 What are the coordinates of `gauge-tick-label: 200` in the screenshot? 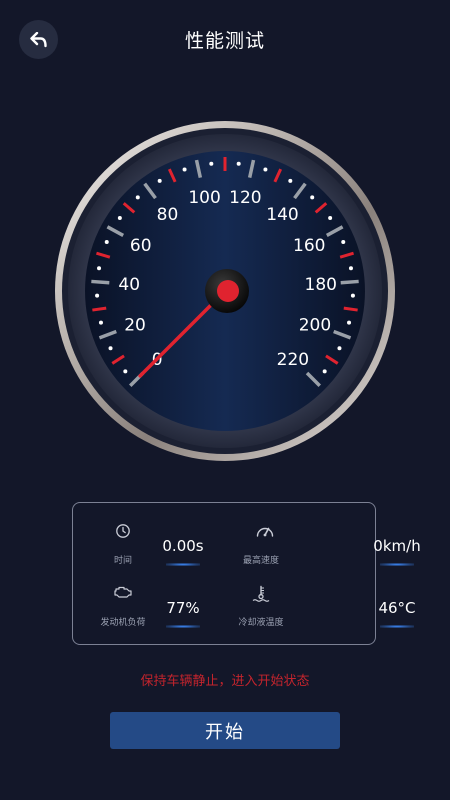 It's located at (315, 326).